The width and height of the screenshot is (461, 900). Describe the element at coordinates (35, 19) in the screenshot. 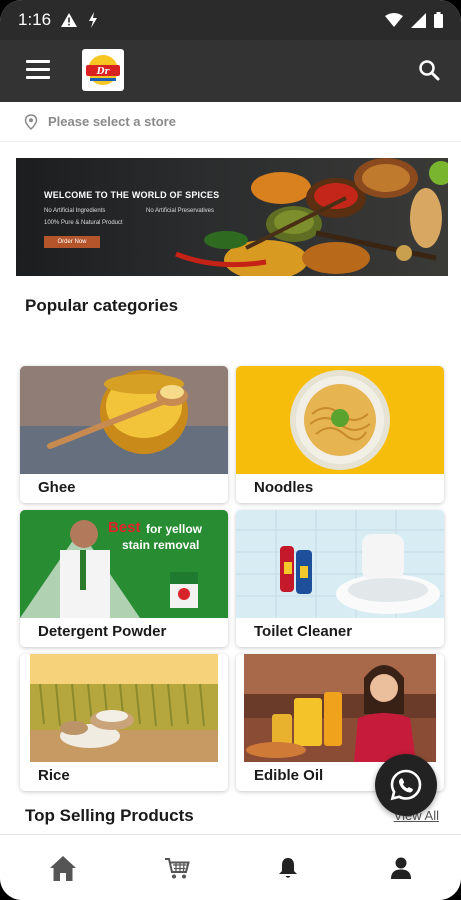

I see `status-time: 1:16` at that location.